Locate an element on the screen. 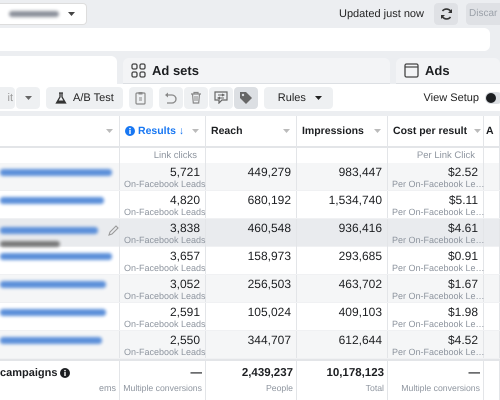 The height and width of the screenshot is (400, 500). table-cell-text: 680,192 is located at coordinates (268, 200).